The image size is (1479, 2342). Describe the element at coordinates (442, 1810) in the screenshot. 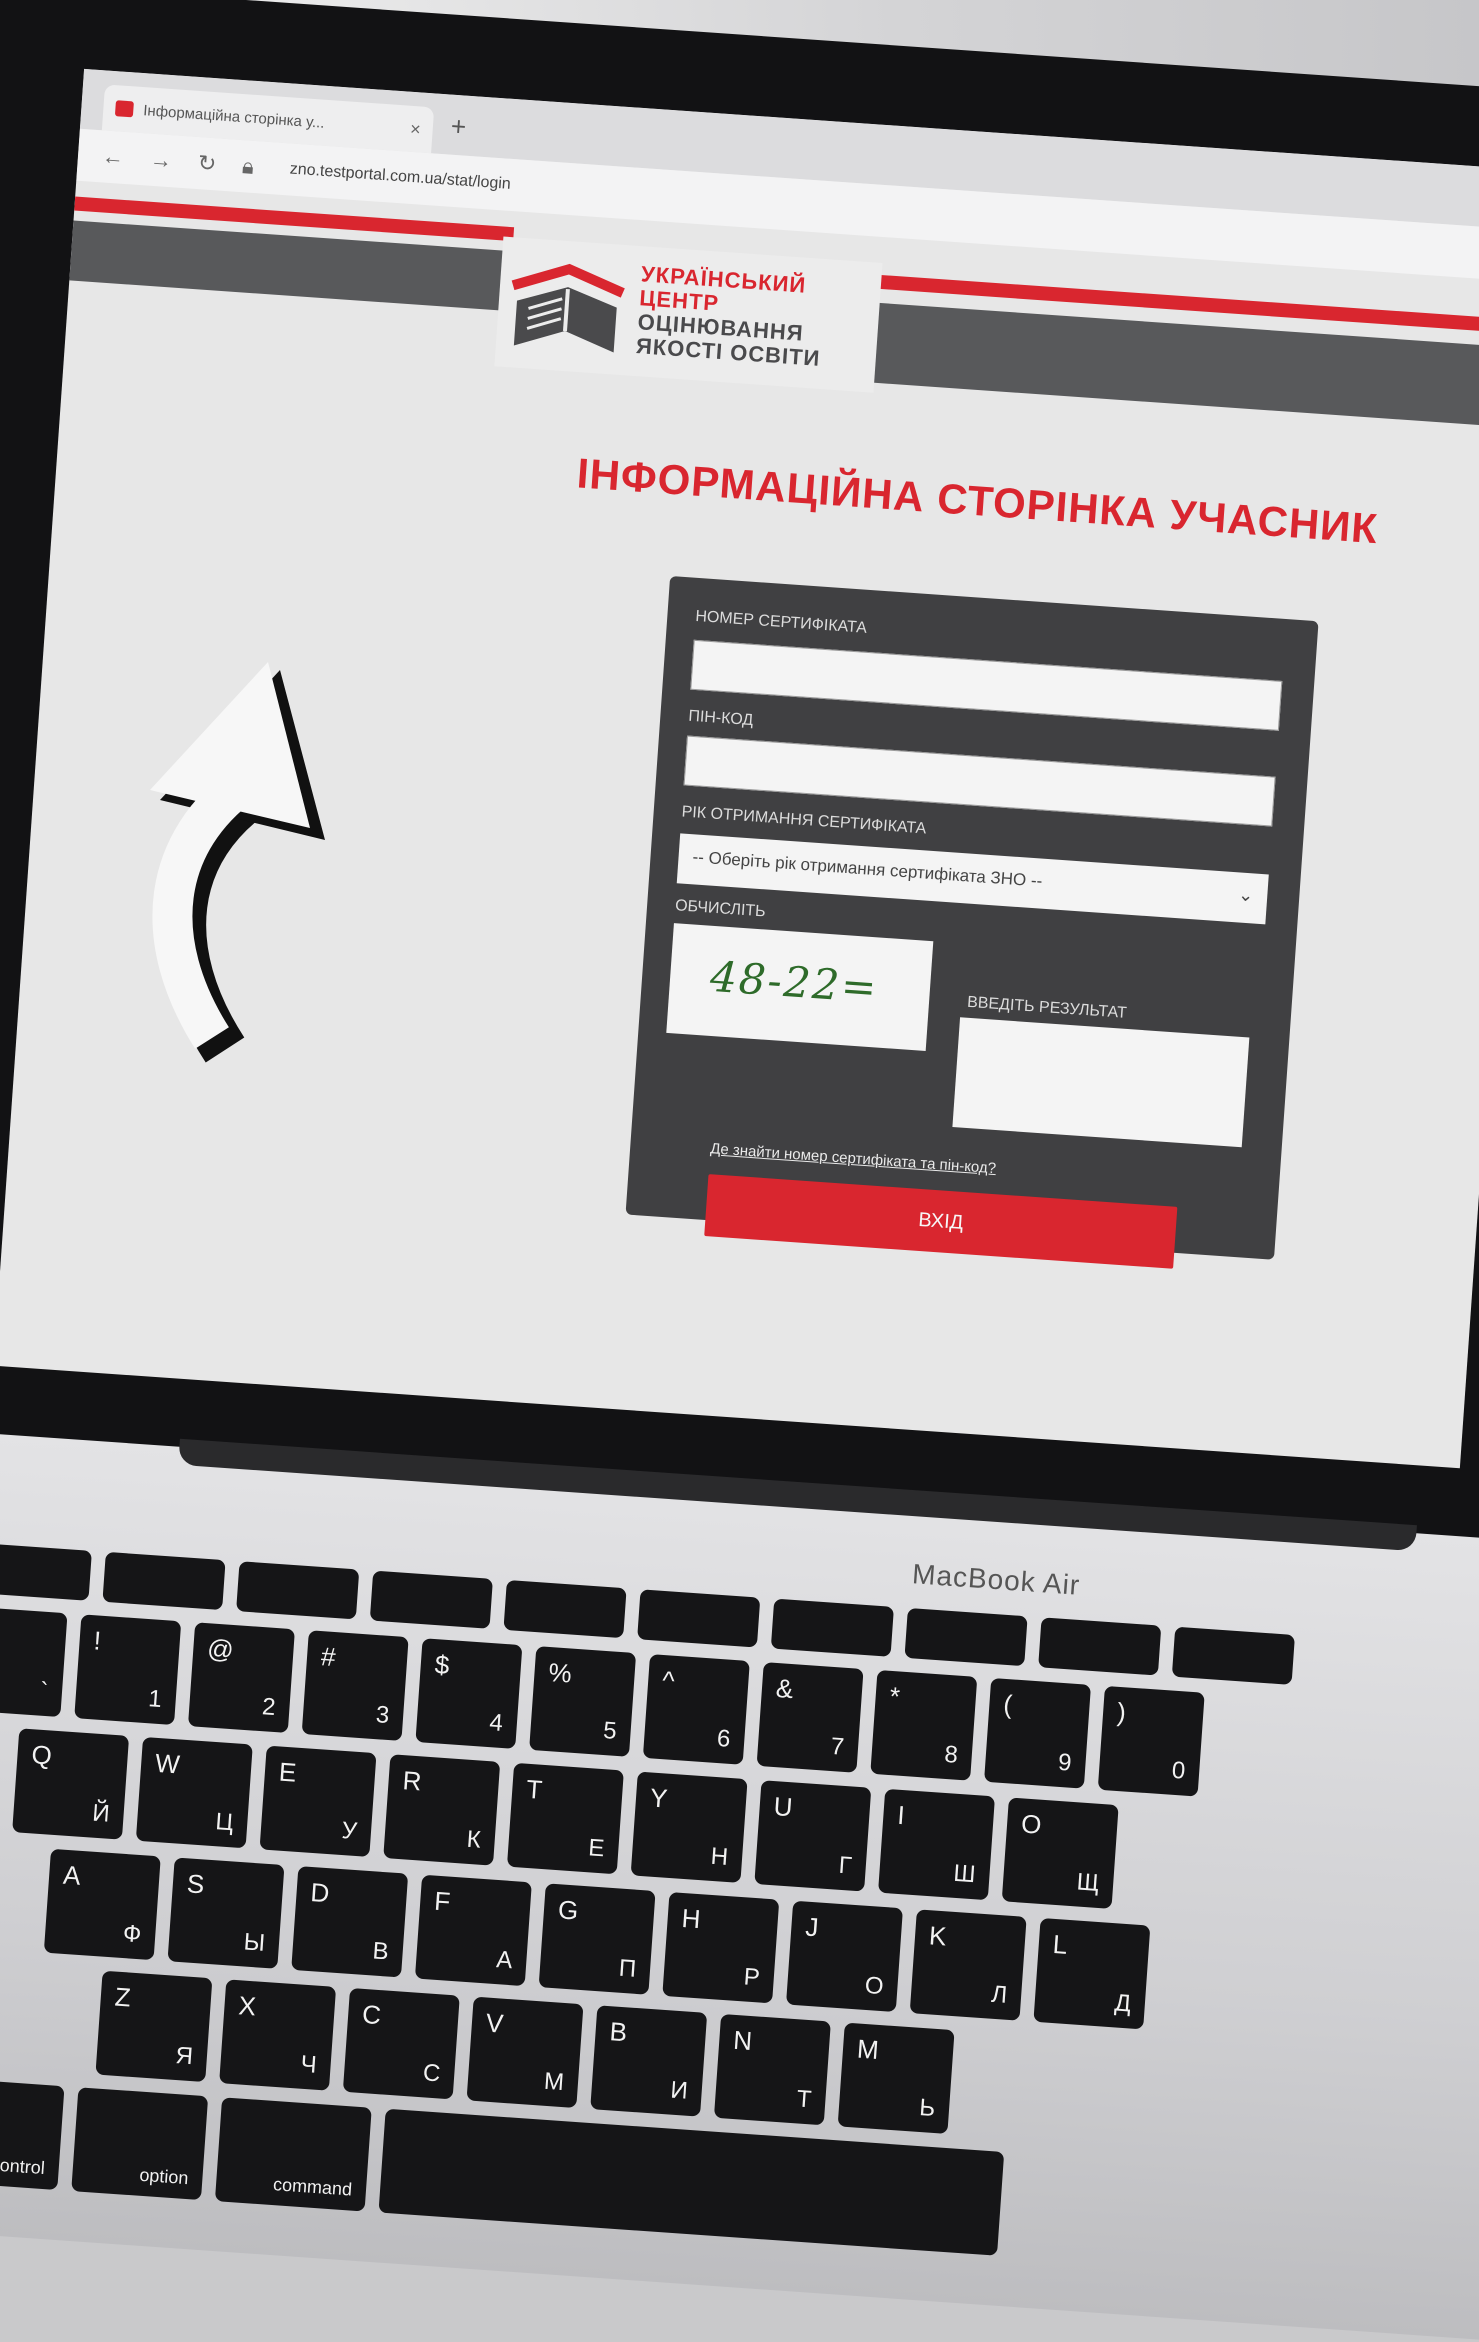

I see `key-r: RК` at that location.